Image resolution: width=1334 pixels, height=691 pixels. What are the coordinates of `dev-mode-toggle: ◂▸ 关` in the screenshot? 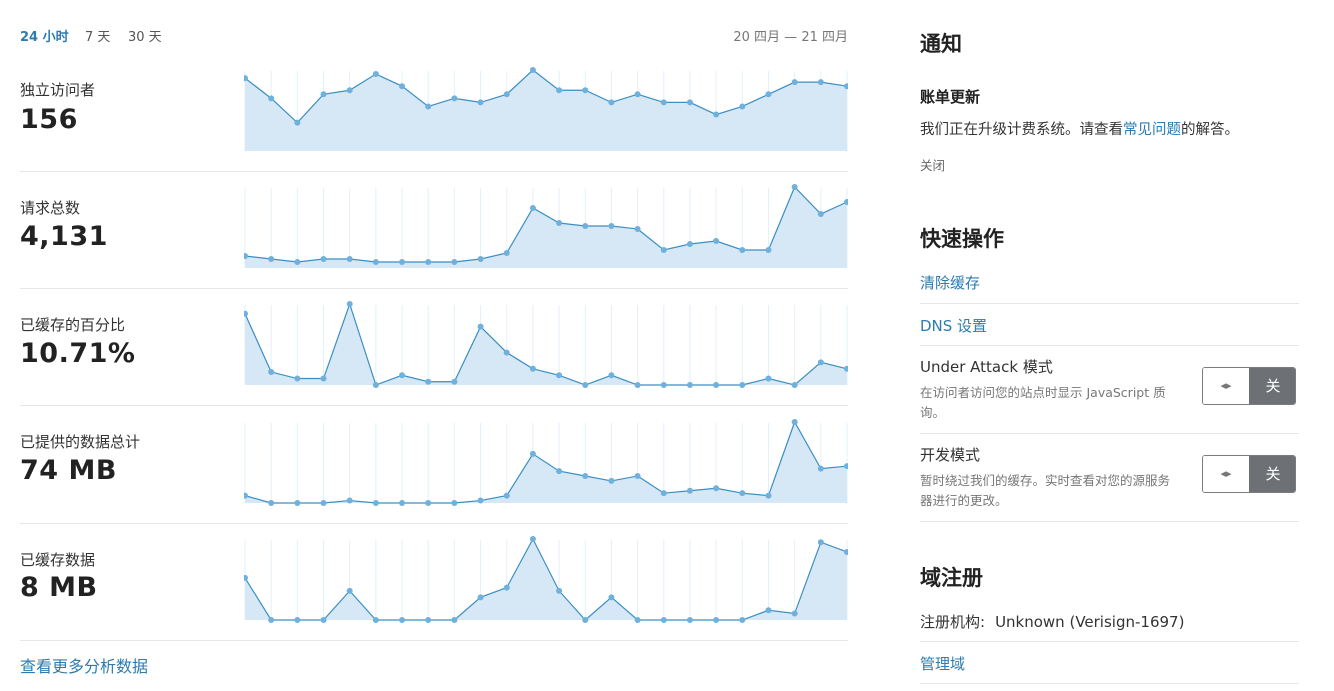 It's located at (1249, 474).